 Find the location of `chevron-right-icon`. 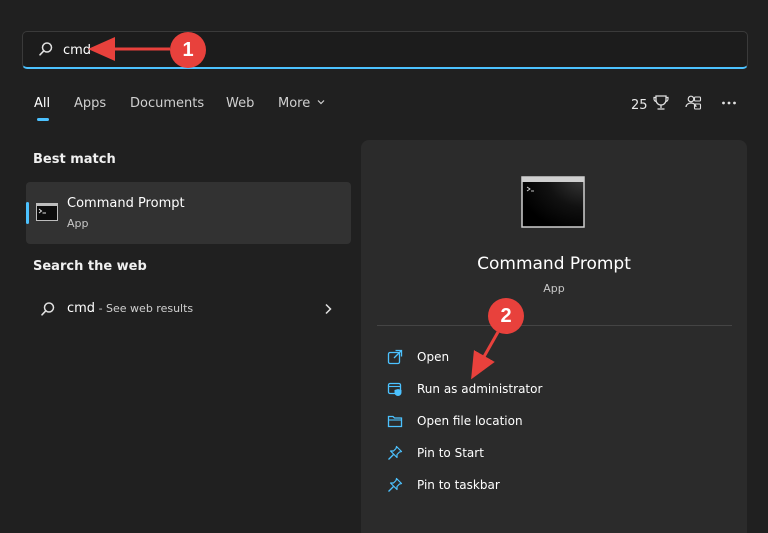

chevron-right-icon is located at coordinates (328, 310).